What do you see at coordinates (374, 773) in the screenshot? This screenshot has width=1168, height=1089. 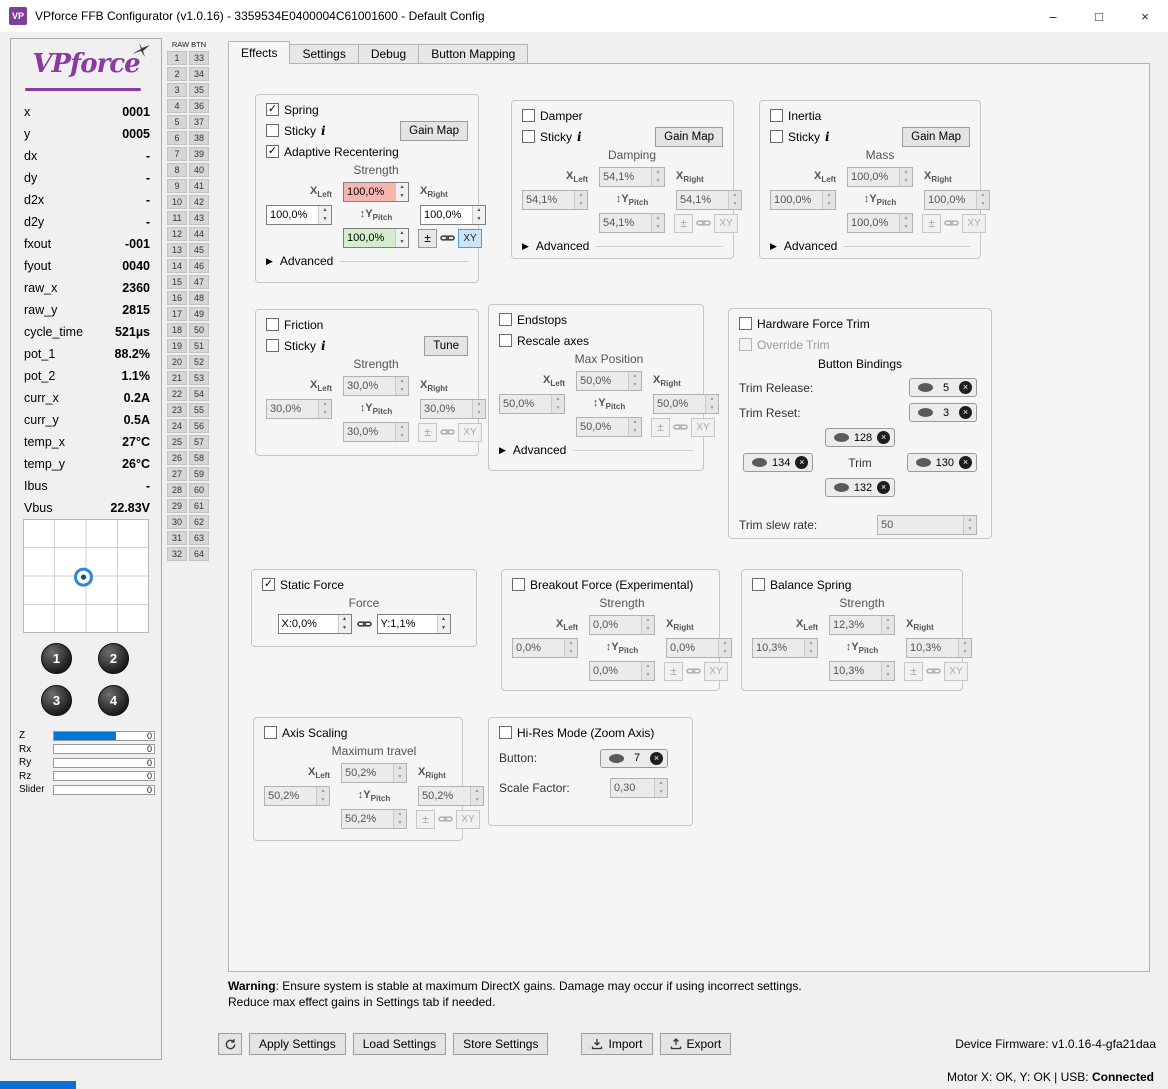 I see `axis_scaling-top-spinbox: 50,2% ▲ ▼` at bounding box center [374, 773].